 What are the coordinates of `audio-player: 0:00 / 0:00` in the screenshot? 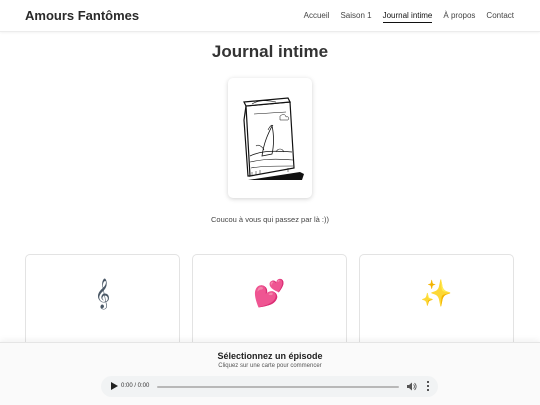 It's located at (269, 386).